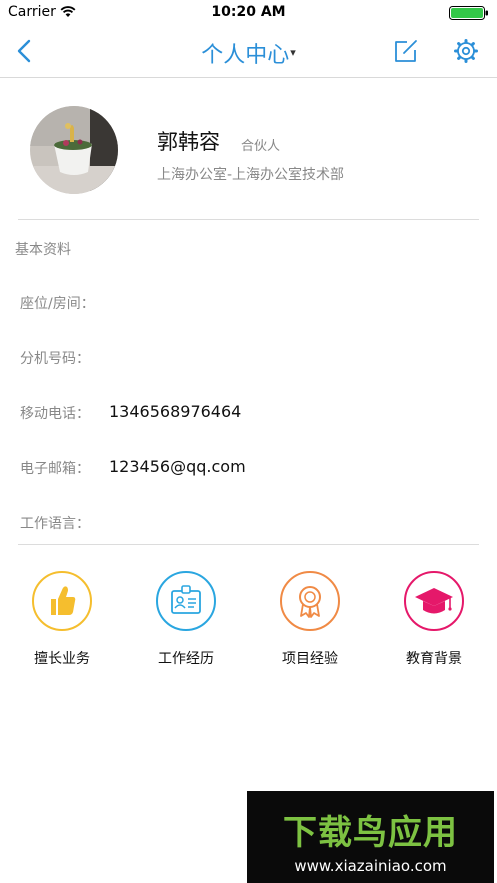  I want to click on watermark-title: 下载鸟应用, so click(370, 833).